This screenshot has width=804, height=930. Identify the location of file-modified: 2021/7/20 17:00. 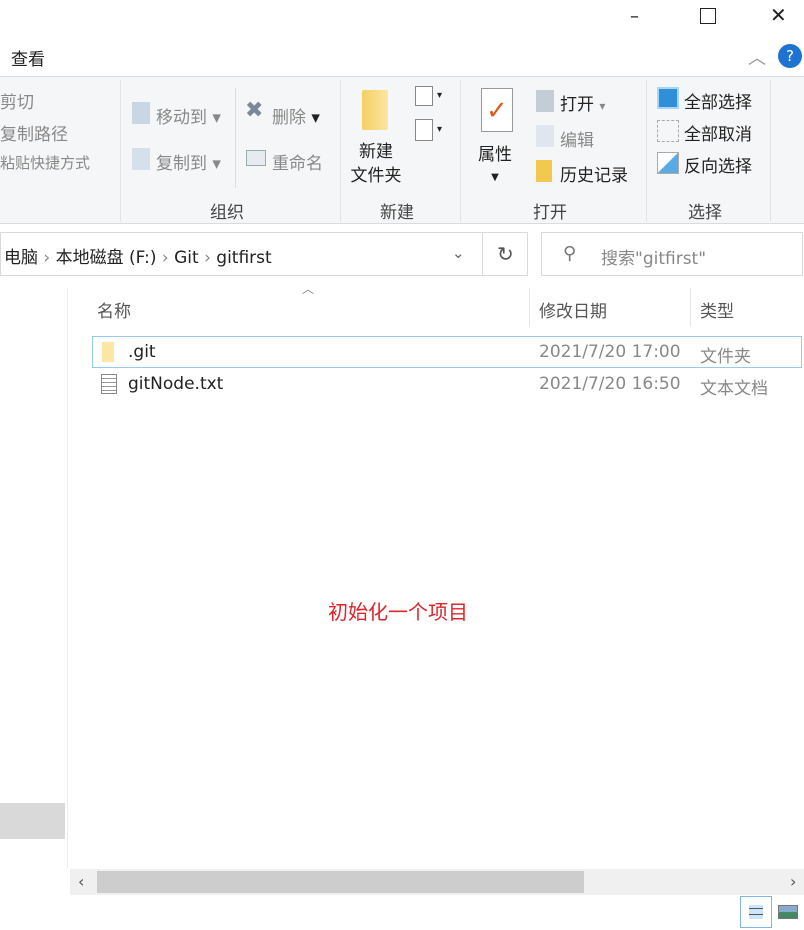
(610, 352).